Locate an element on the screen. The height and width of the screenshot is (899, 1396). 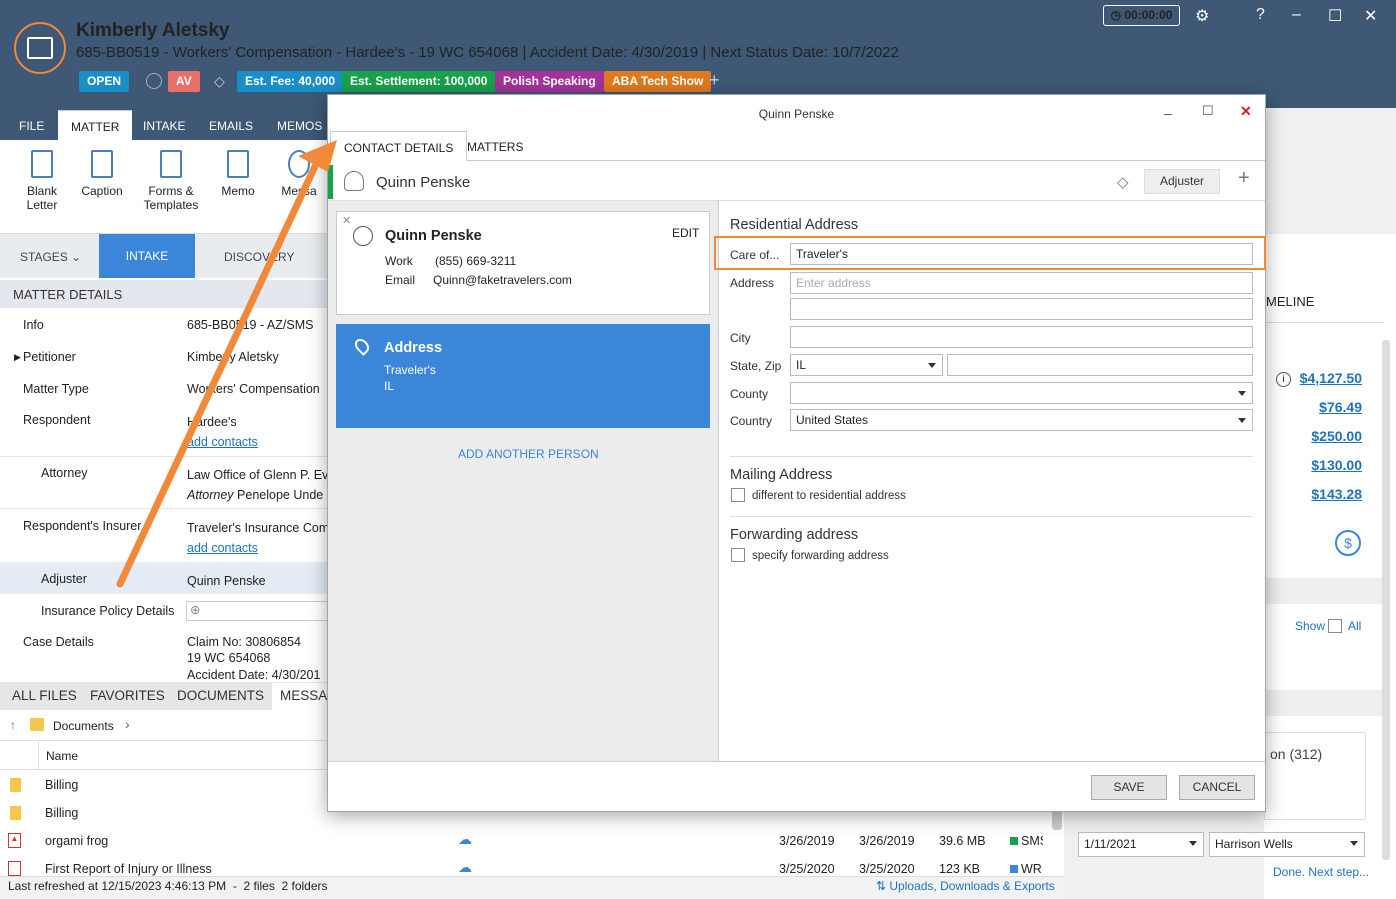
amount-item: $130.00 is located at coordinates (1336, 465).